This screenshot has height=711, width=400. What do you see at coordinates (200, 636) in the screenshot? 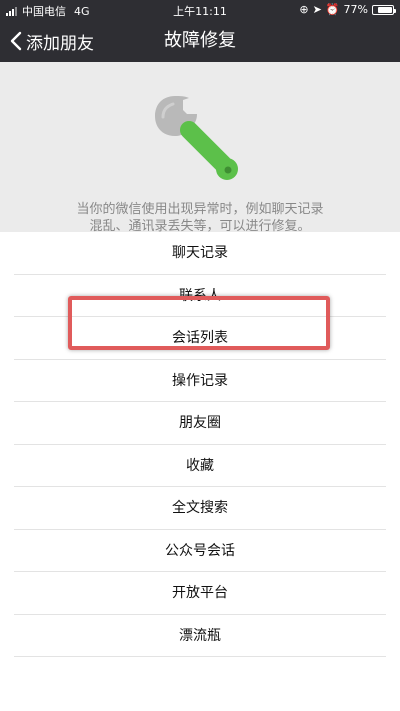
I see `list-item-drift-bottle: 漂流瓶` at bounding box center [200, 636].